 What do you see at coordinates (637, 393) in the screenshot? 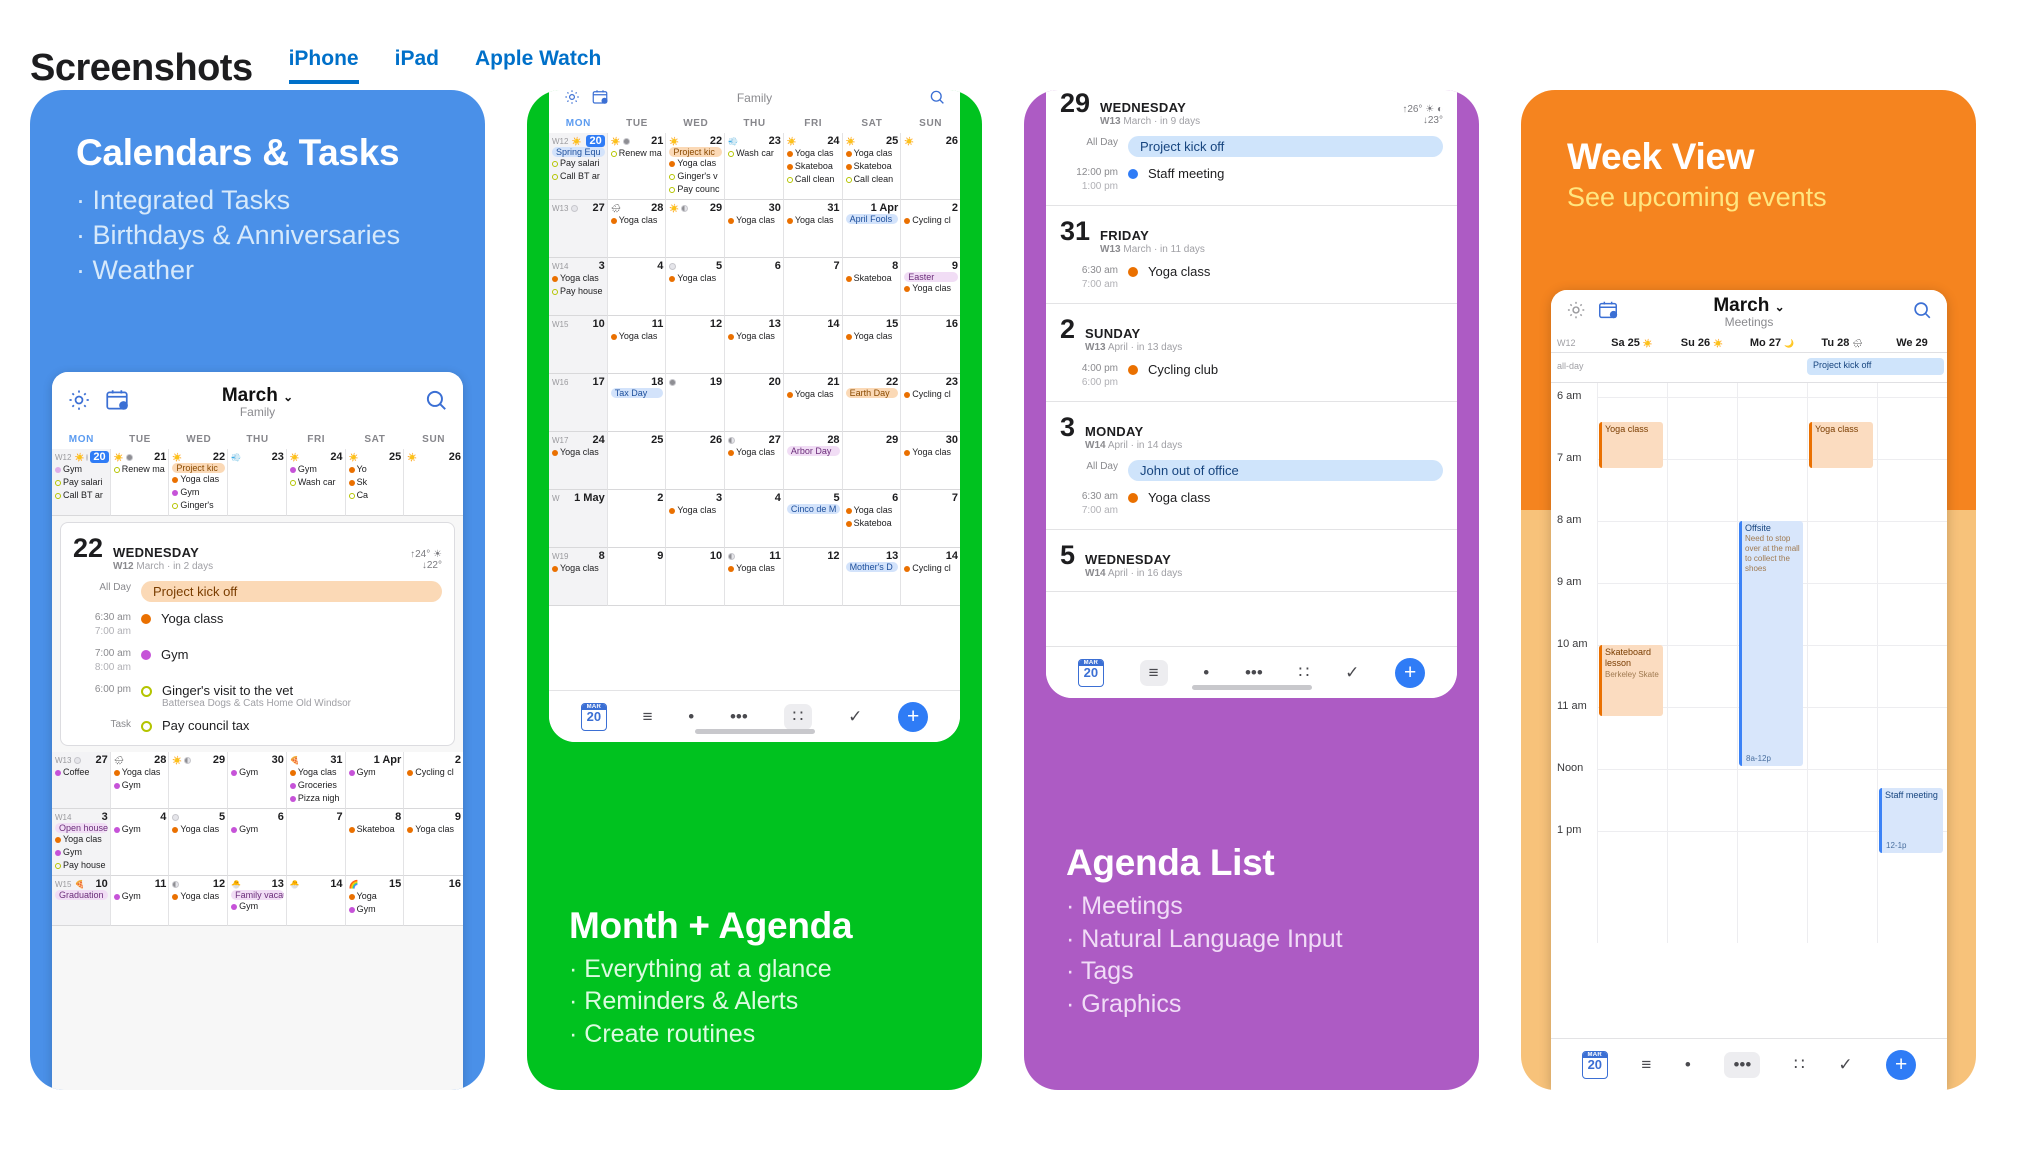
I see `calendar-event-pill: Tax Day` at bounding box center [637, 393].